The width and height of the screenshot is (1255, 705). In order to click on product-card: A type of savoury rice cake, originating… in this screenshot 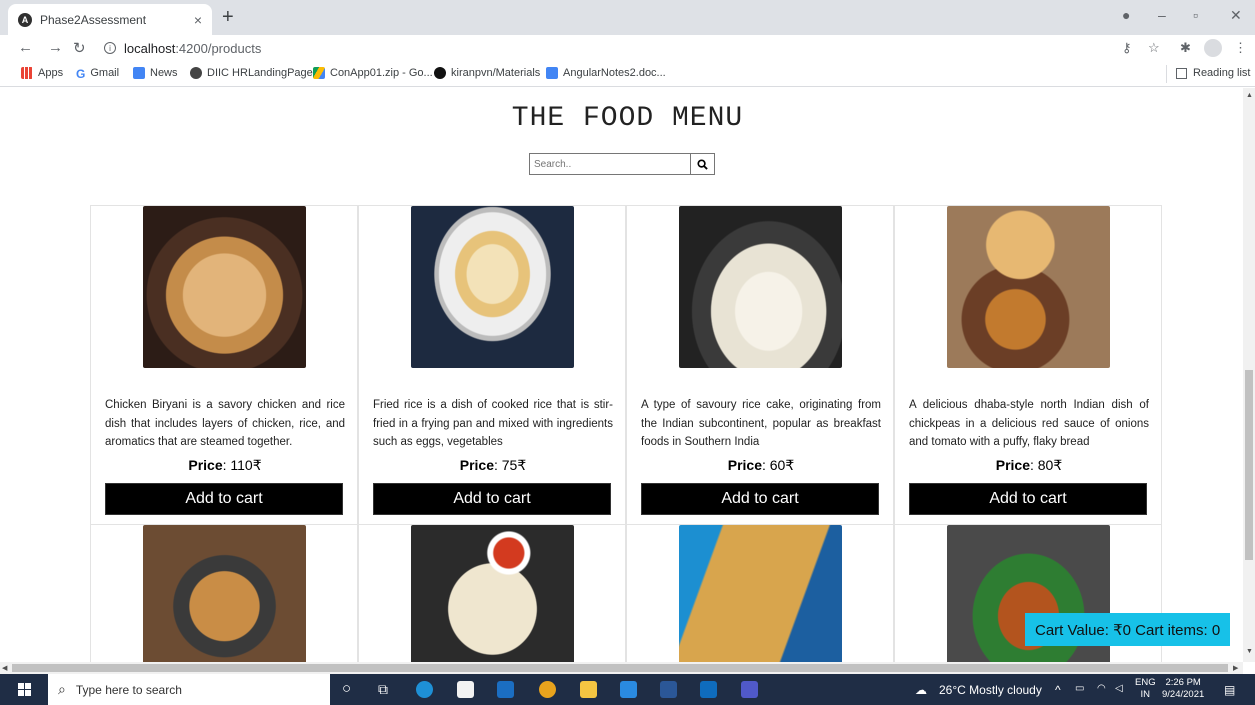, I will do `click(760, 365)`.